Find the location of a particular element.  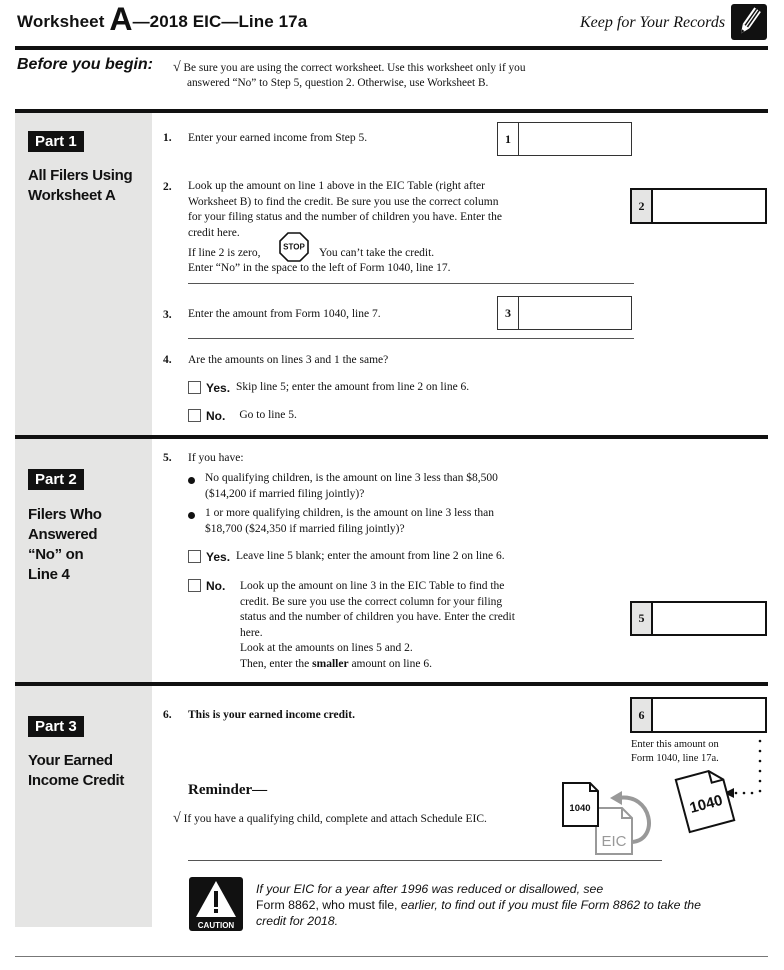

part-3-title: Your Earned Income Credit is located at coordinates (76, 771).